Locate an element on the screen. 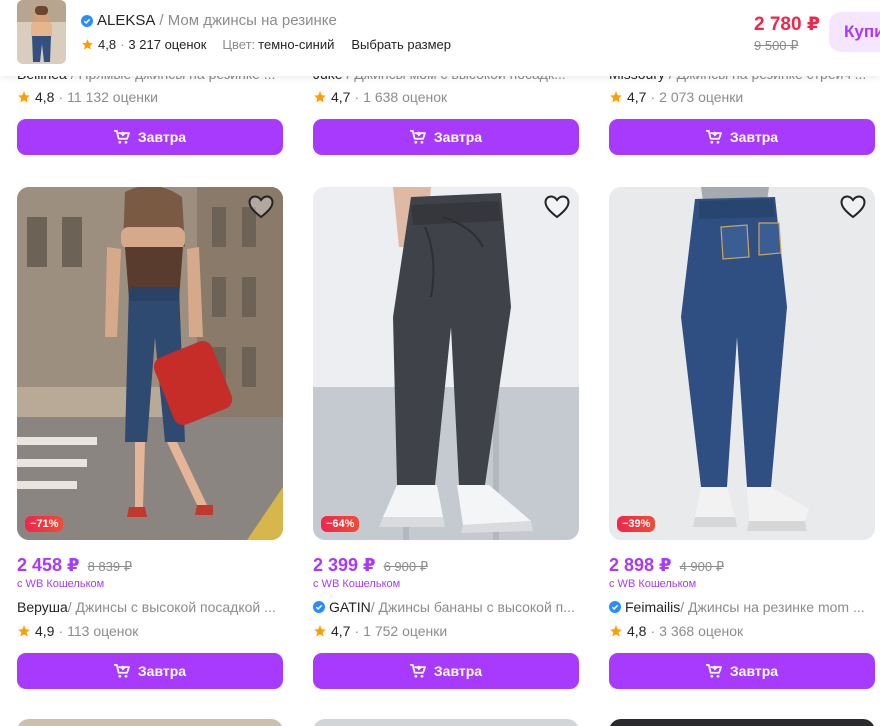 The width and height of the screenshot is (880, 726). color-value: темно-синий is located at coordinates (296, 44).